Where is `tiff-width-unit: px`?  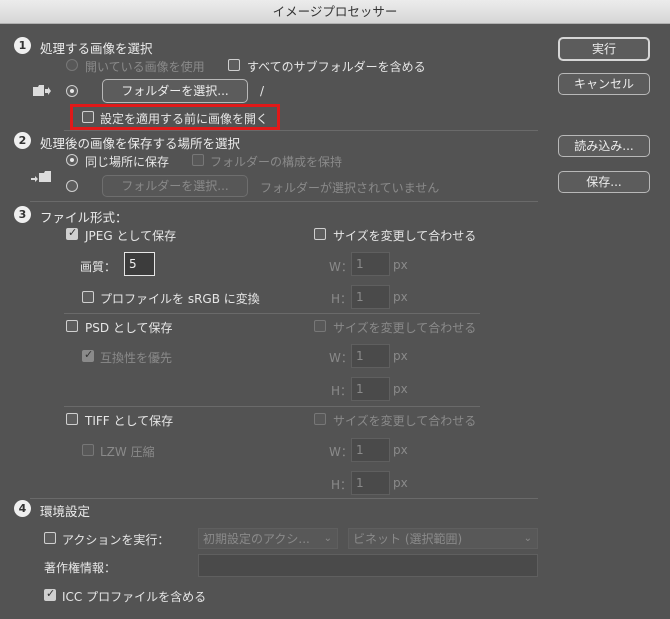
tiff-width-unit: px is located at coordinates (400, 450).